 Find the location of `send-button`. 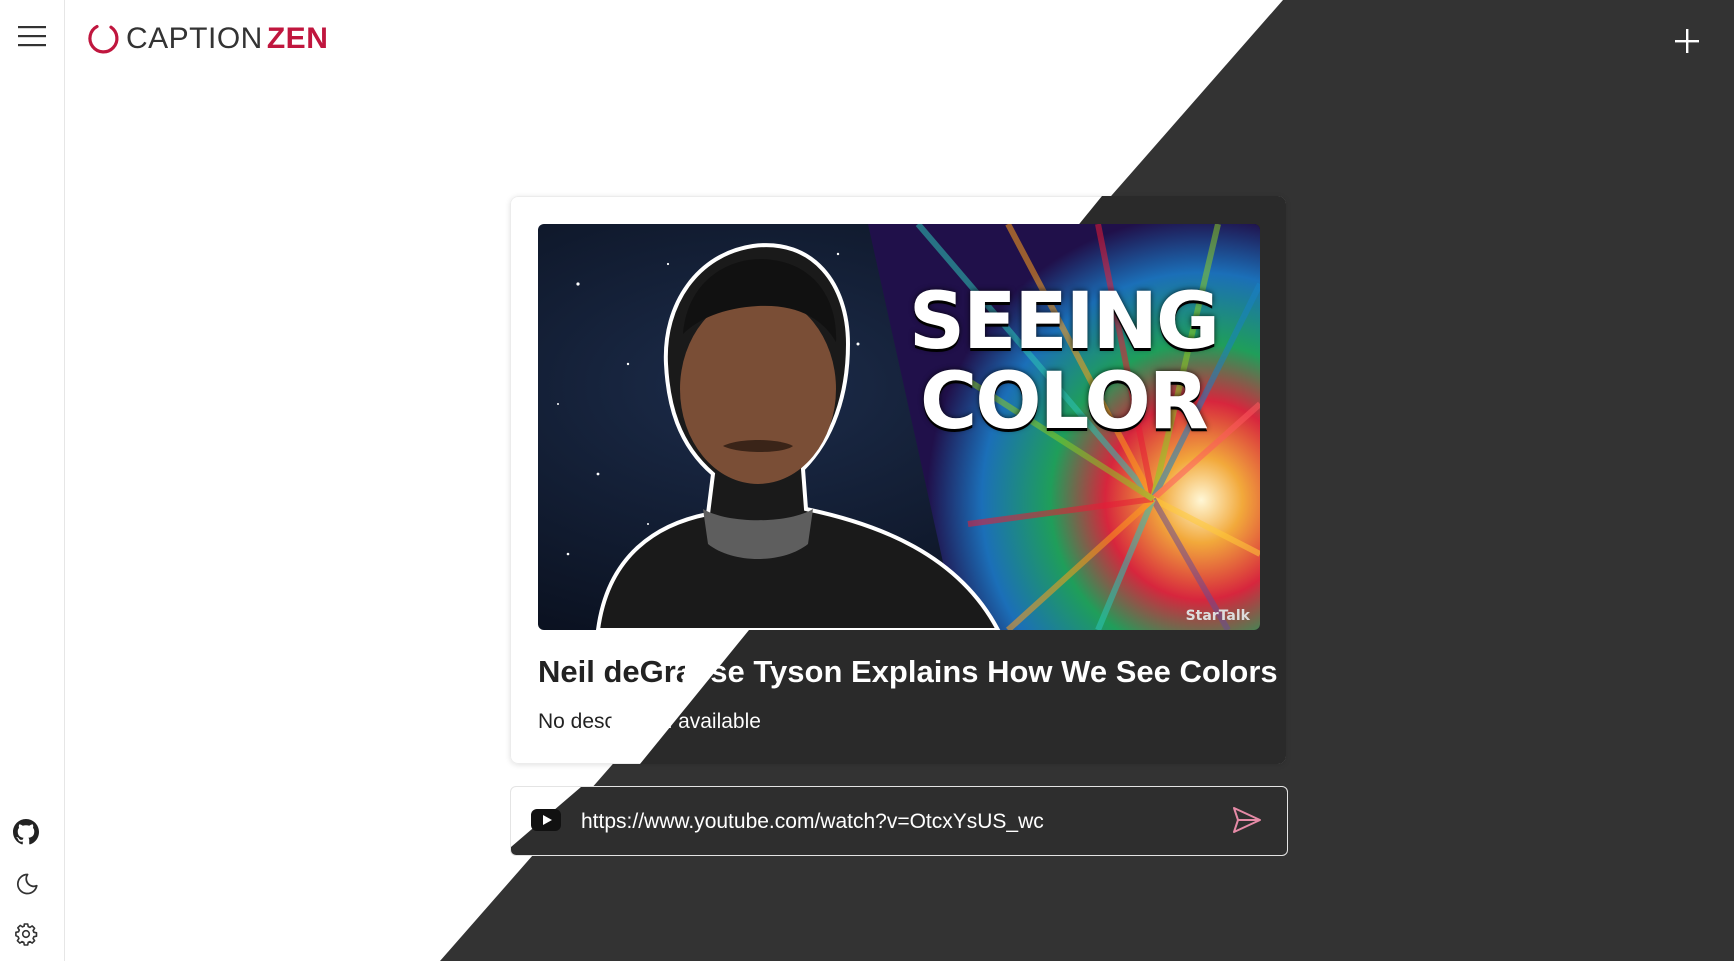

send-button is located at coordinates (1248, 821).